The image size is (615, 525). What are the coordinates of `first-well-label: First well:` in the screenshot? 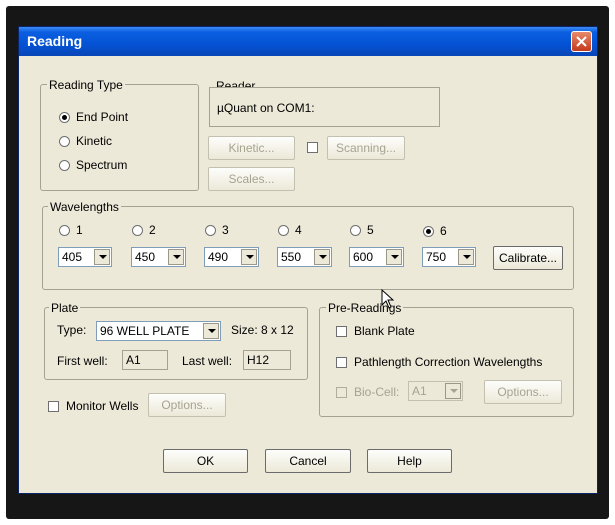 It's located at (82, 361).